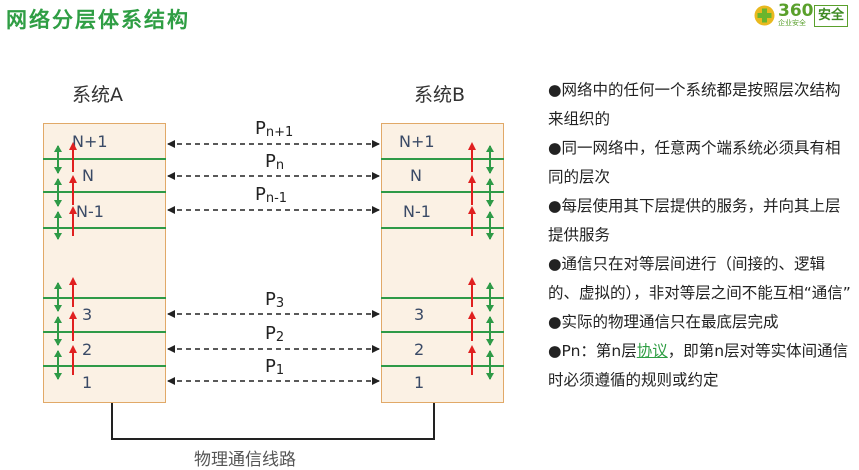  What do you see at coordinates (275, 367) in the screenshot?
I see `protocol-label-1: P1` at bounding box center [275, 367].